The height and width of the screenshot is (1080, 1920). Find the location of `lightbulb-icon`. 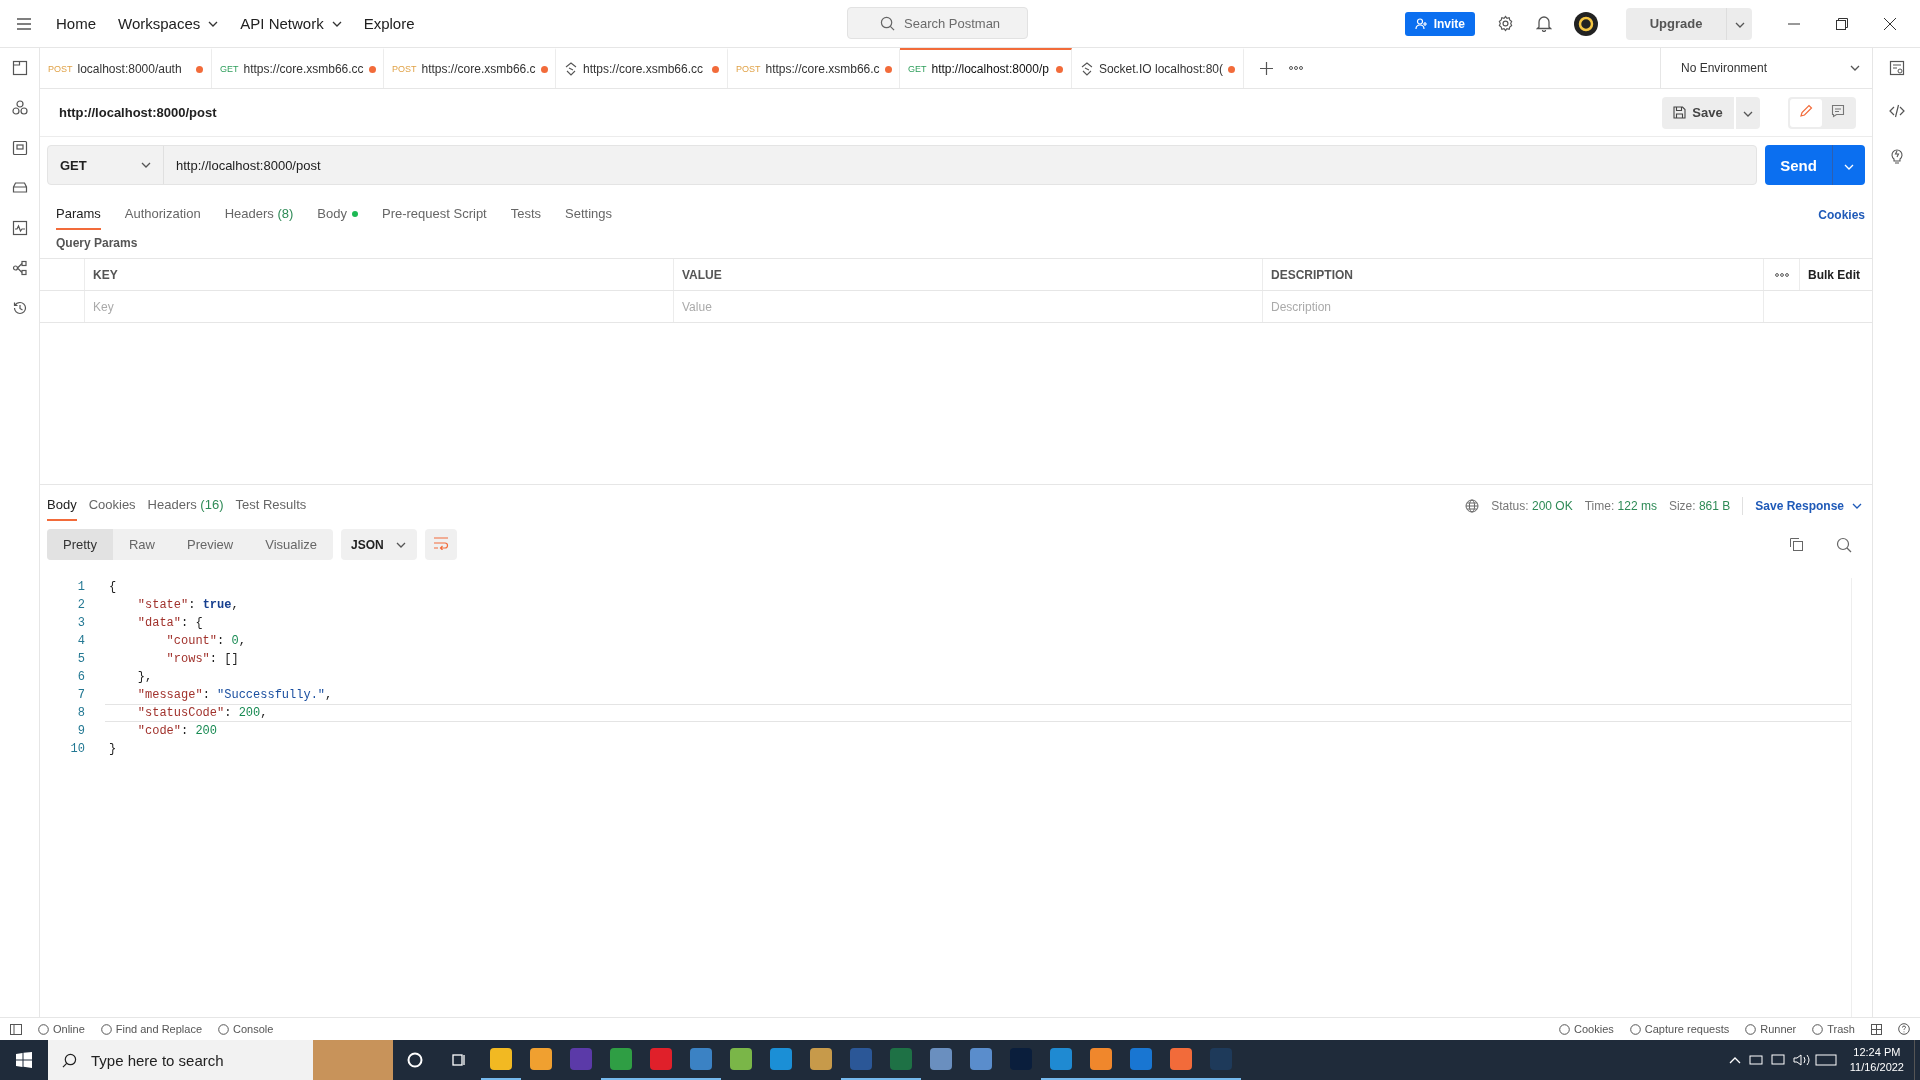

lightbulb-icon is located at coordinates (1896, 155).